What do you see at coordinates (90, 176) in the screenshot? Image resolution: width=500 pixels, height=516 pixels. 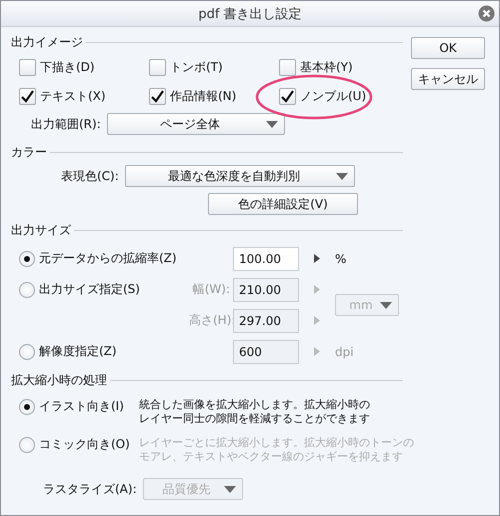 I see `field-label: 表現色(C):` at bounding box center [90, 176].